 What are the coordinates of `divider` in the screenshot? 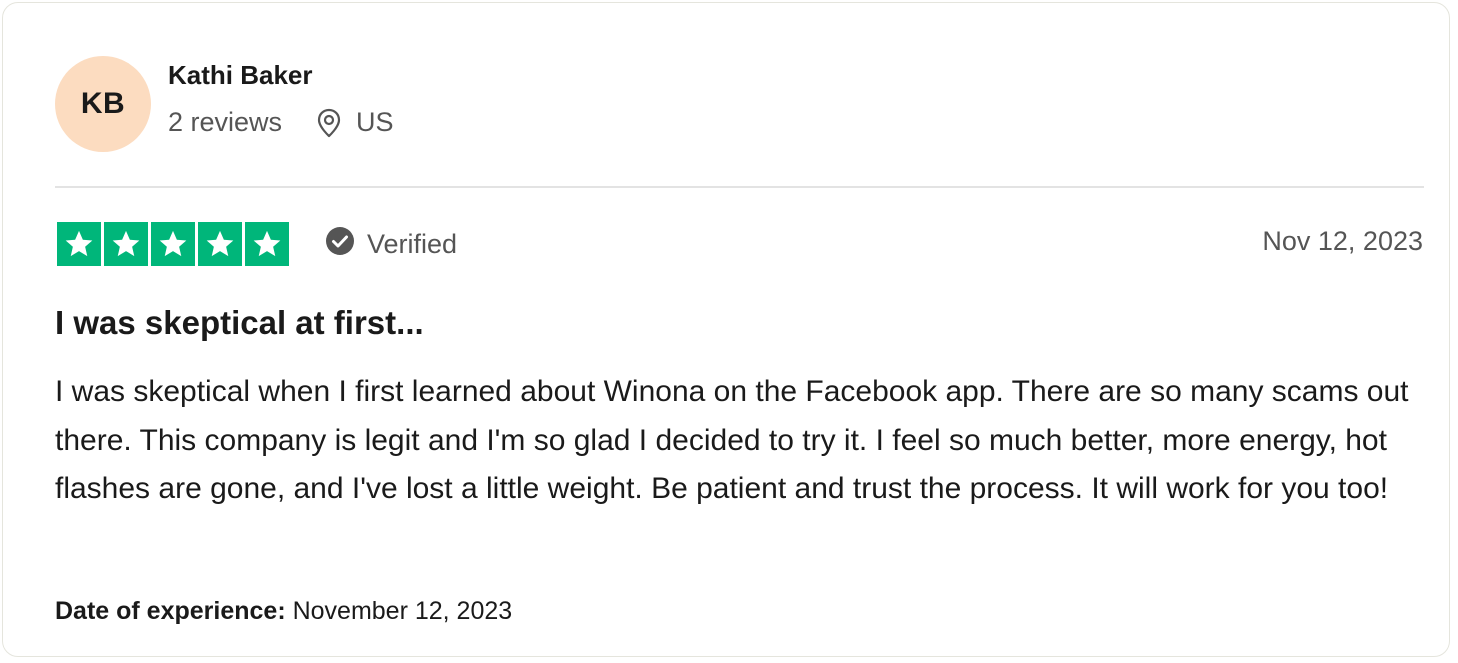 It's located at (739, 187).